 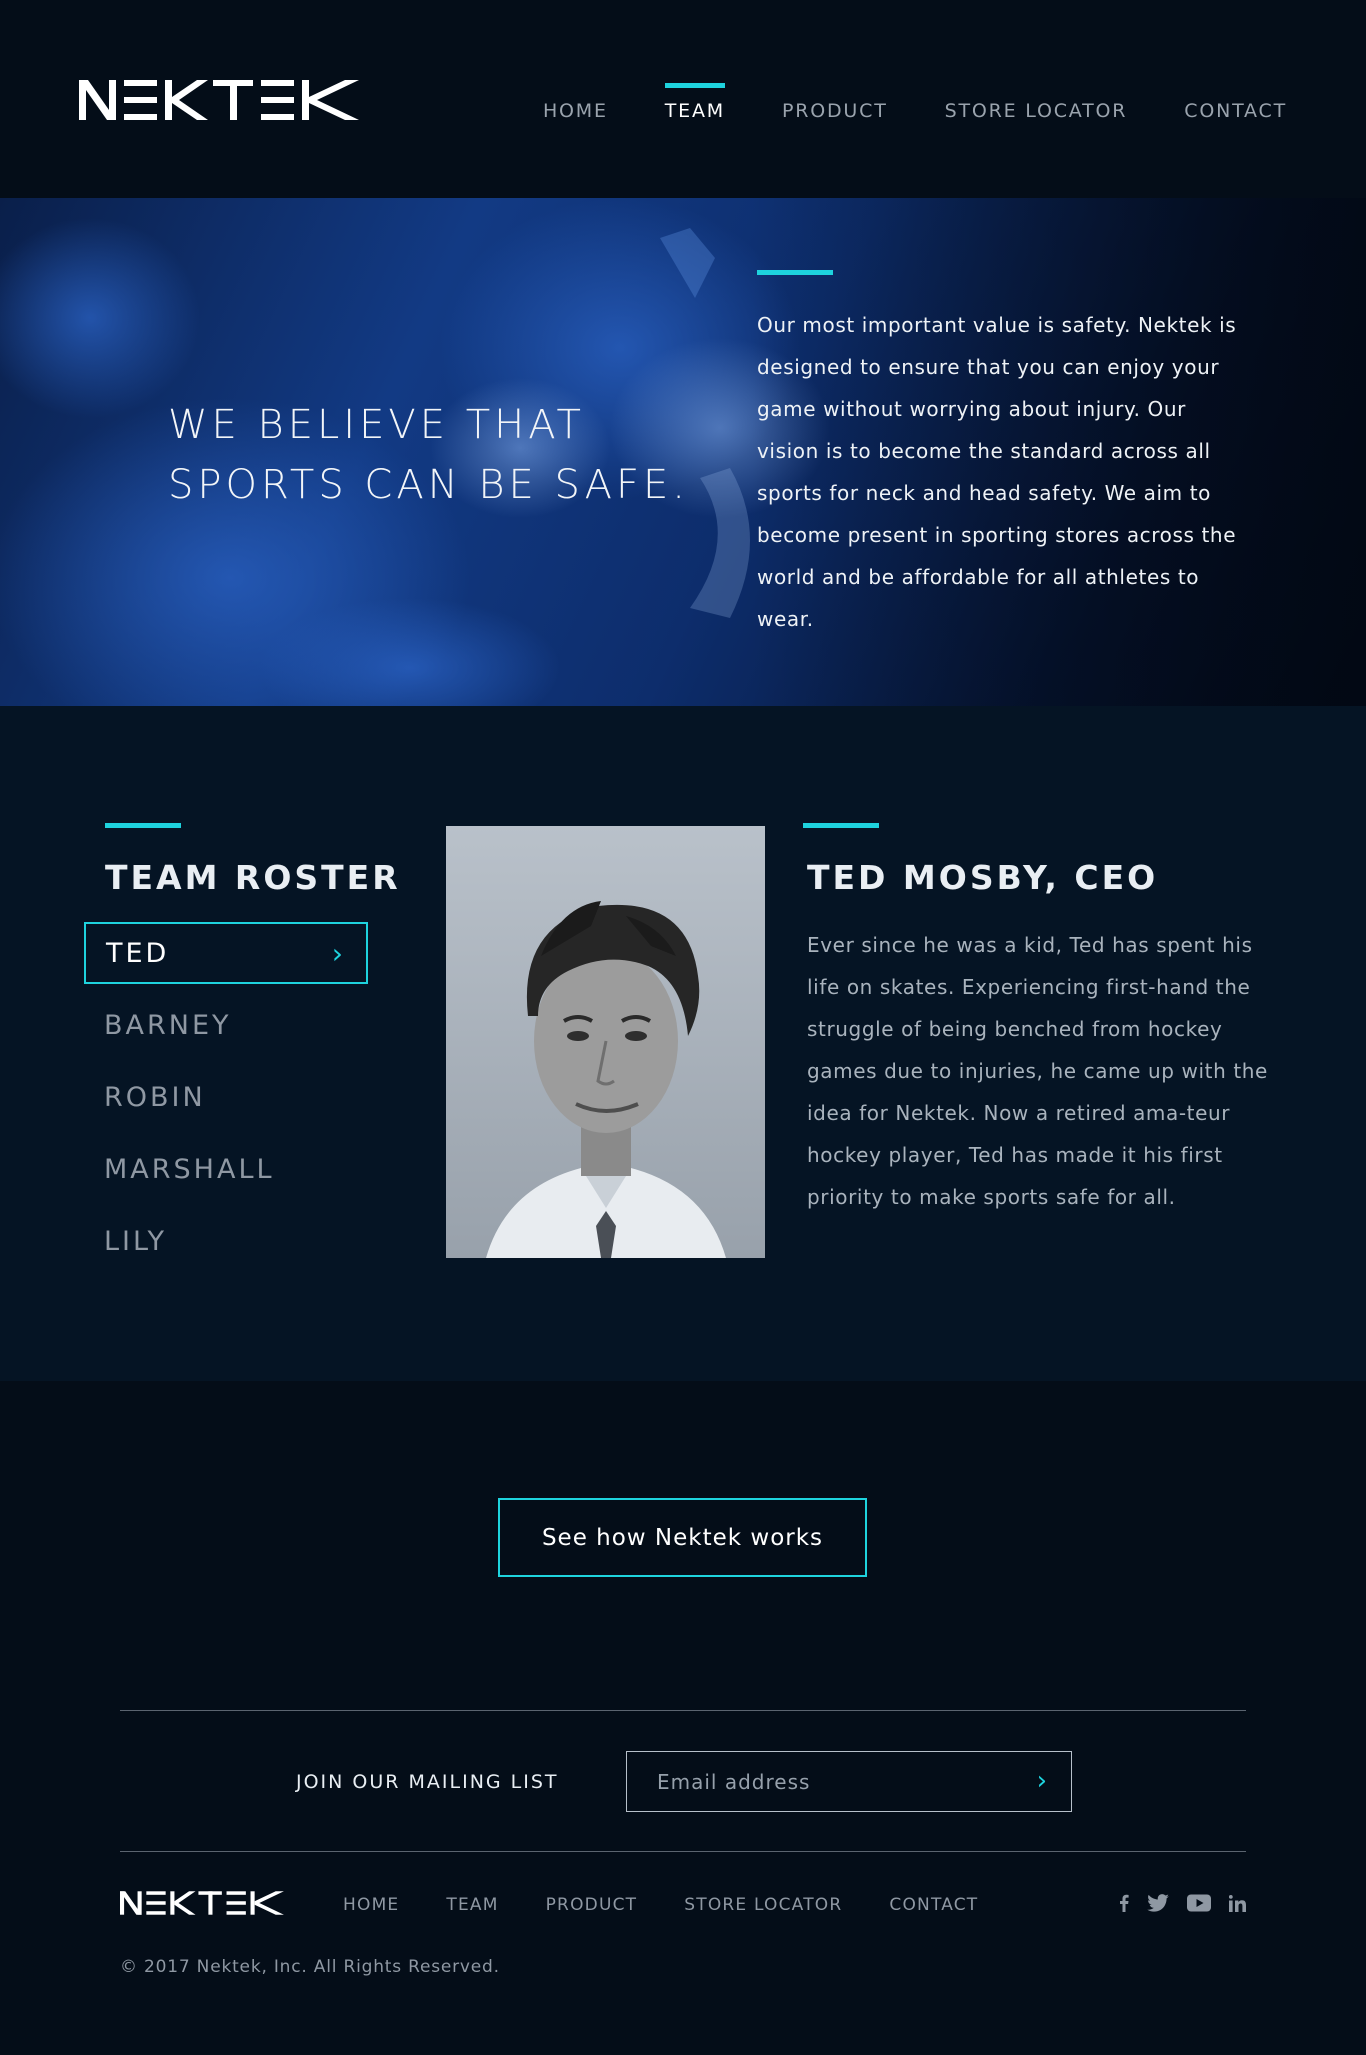 I want to click on mailing-list-label: JOIN OUR MAILING LIST, so click(x=427, y=1782).